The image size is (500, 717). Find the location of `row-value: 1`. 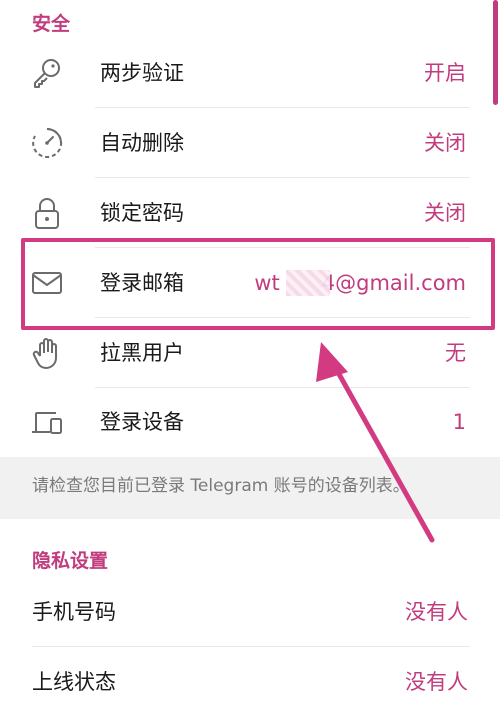

row-value: 1 is located at coordinates (459, 422).